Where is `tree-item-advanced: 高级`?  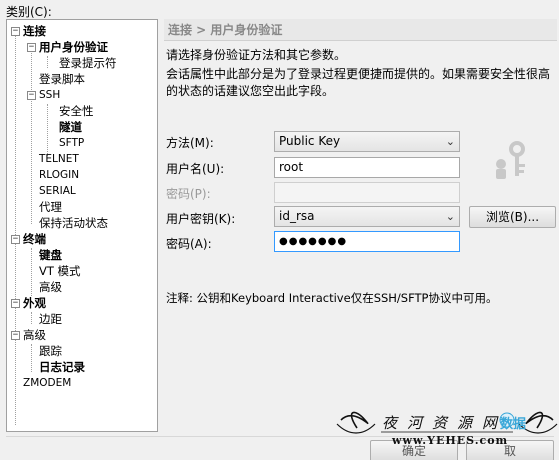
tree-item-advanced: 高级 is located at coordinates (34, 335).